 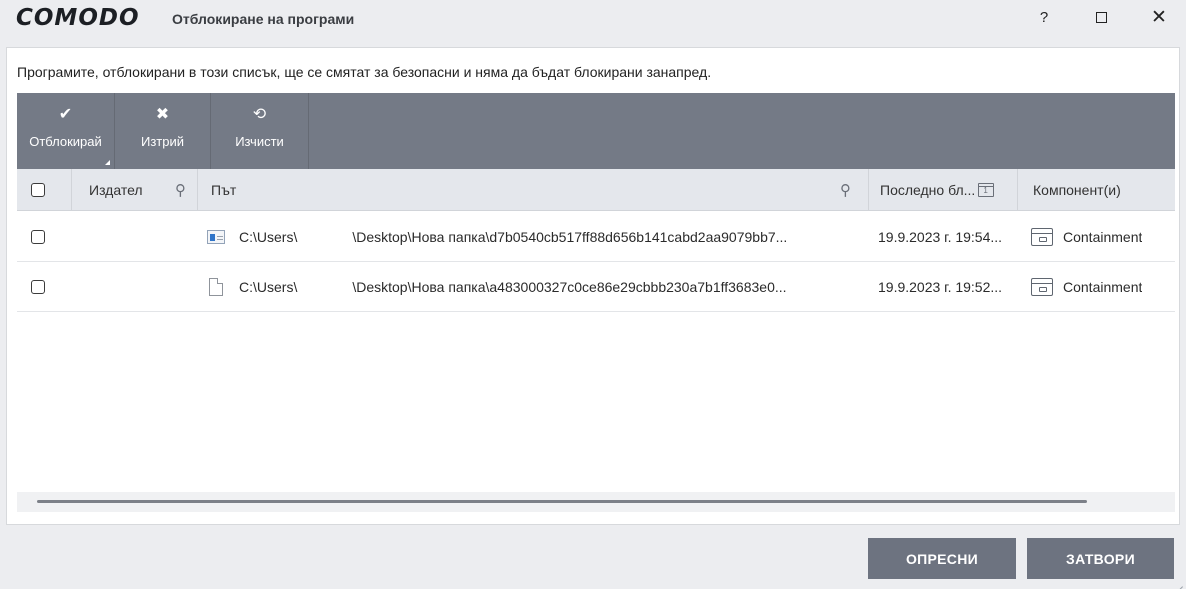 What do you see at coordinates (942, 558) in the screenshot?
I see `refresh-button: ОПРЕСНИ` at bounding box center [942, 558].